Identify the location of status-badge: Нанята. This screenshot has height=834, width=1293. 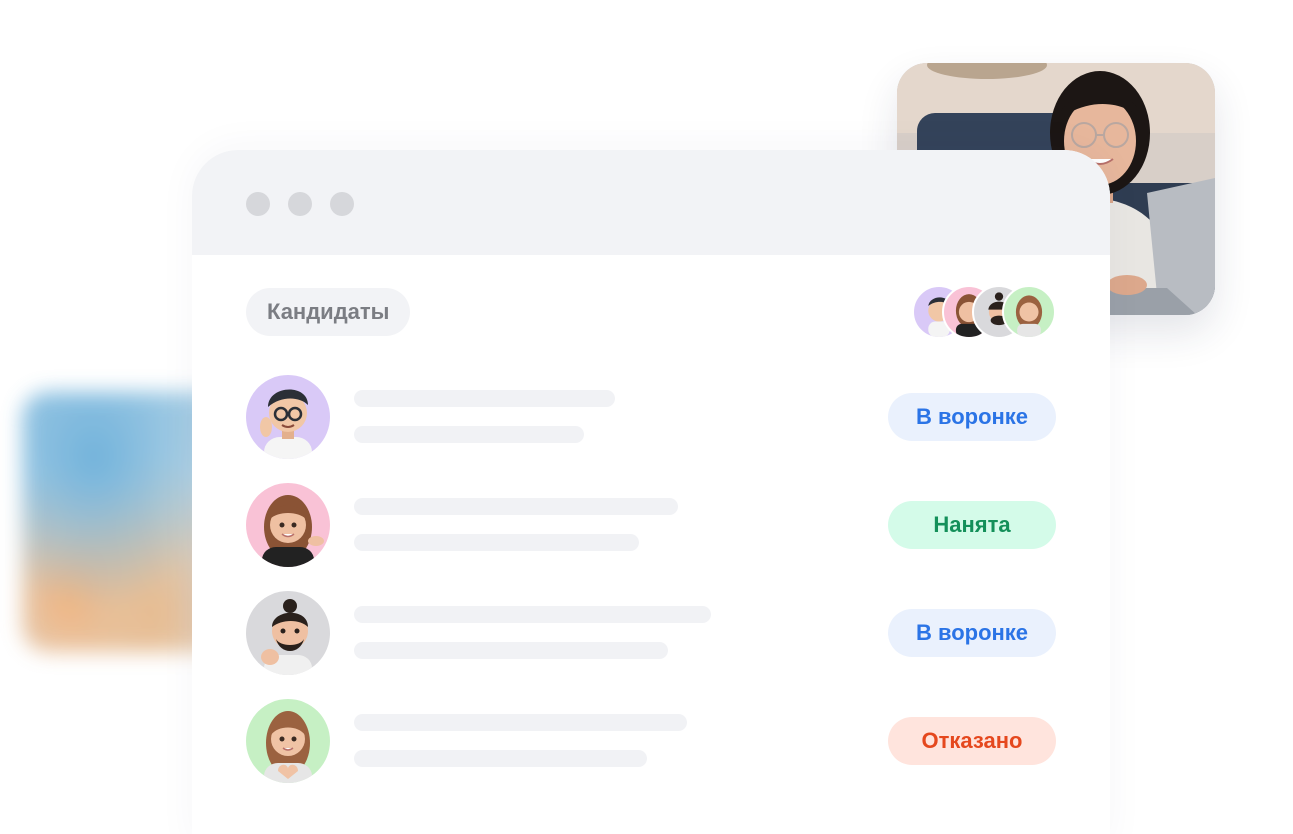
(972, 525).